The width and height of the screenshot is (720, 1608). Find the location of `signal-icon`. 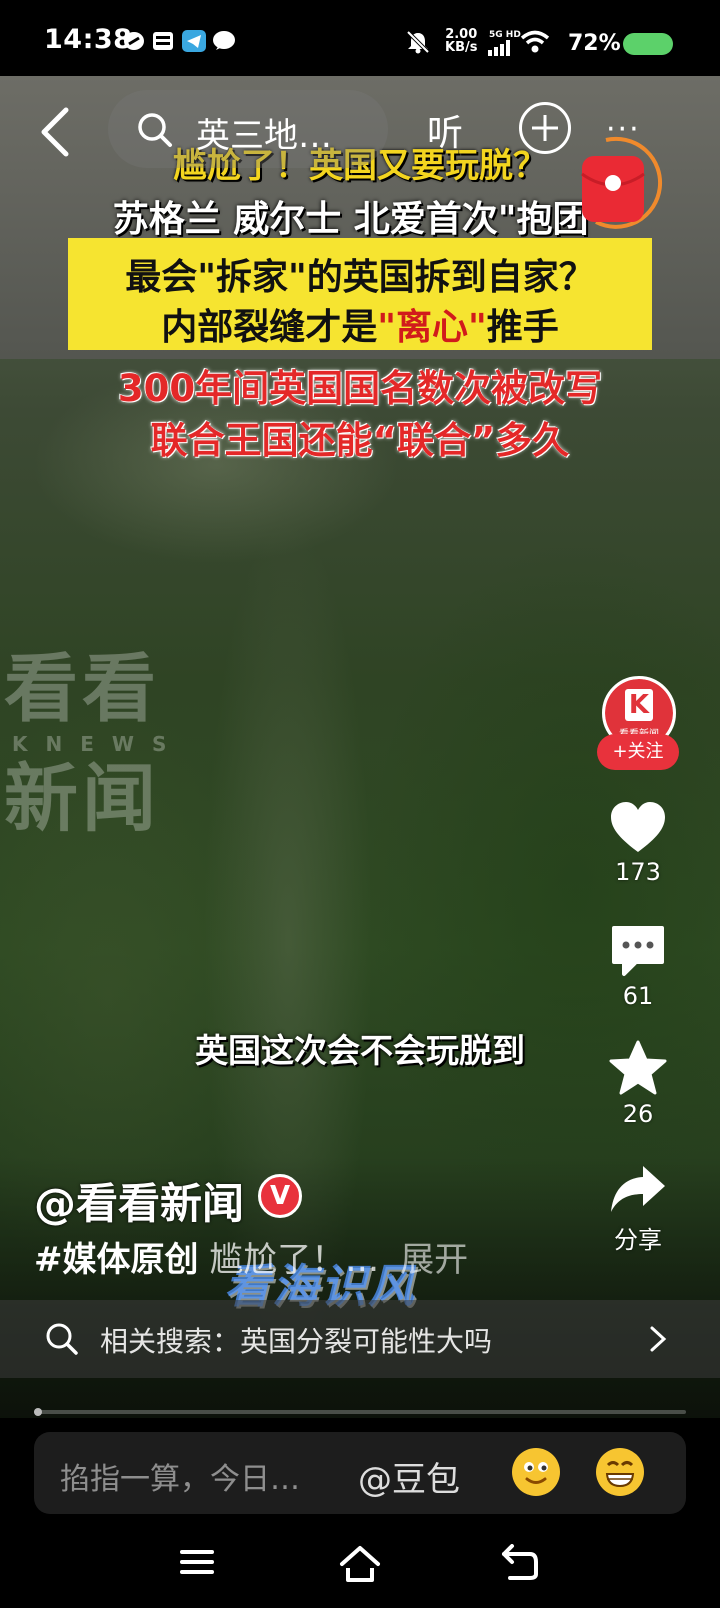

signal-icon is located at coordinates (499, 48).